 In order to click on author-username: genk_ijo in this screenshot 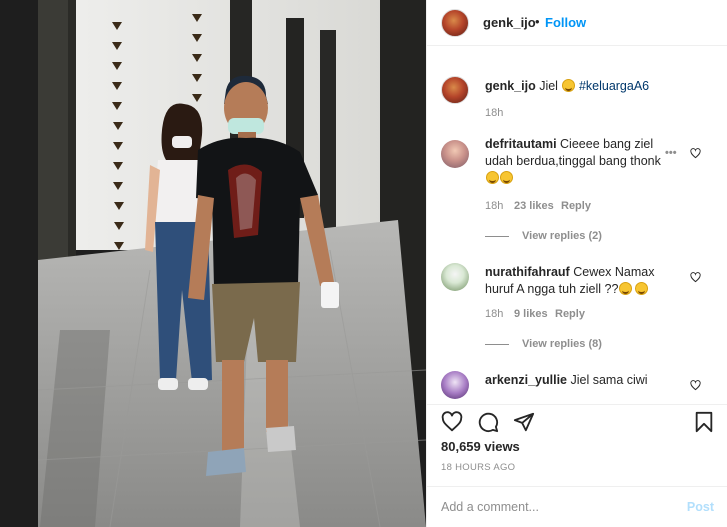, I will do `click(509, 22)`.